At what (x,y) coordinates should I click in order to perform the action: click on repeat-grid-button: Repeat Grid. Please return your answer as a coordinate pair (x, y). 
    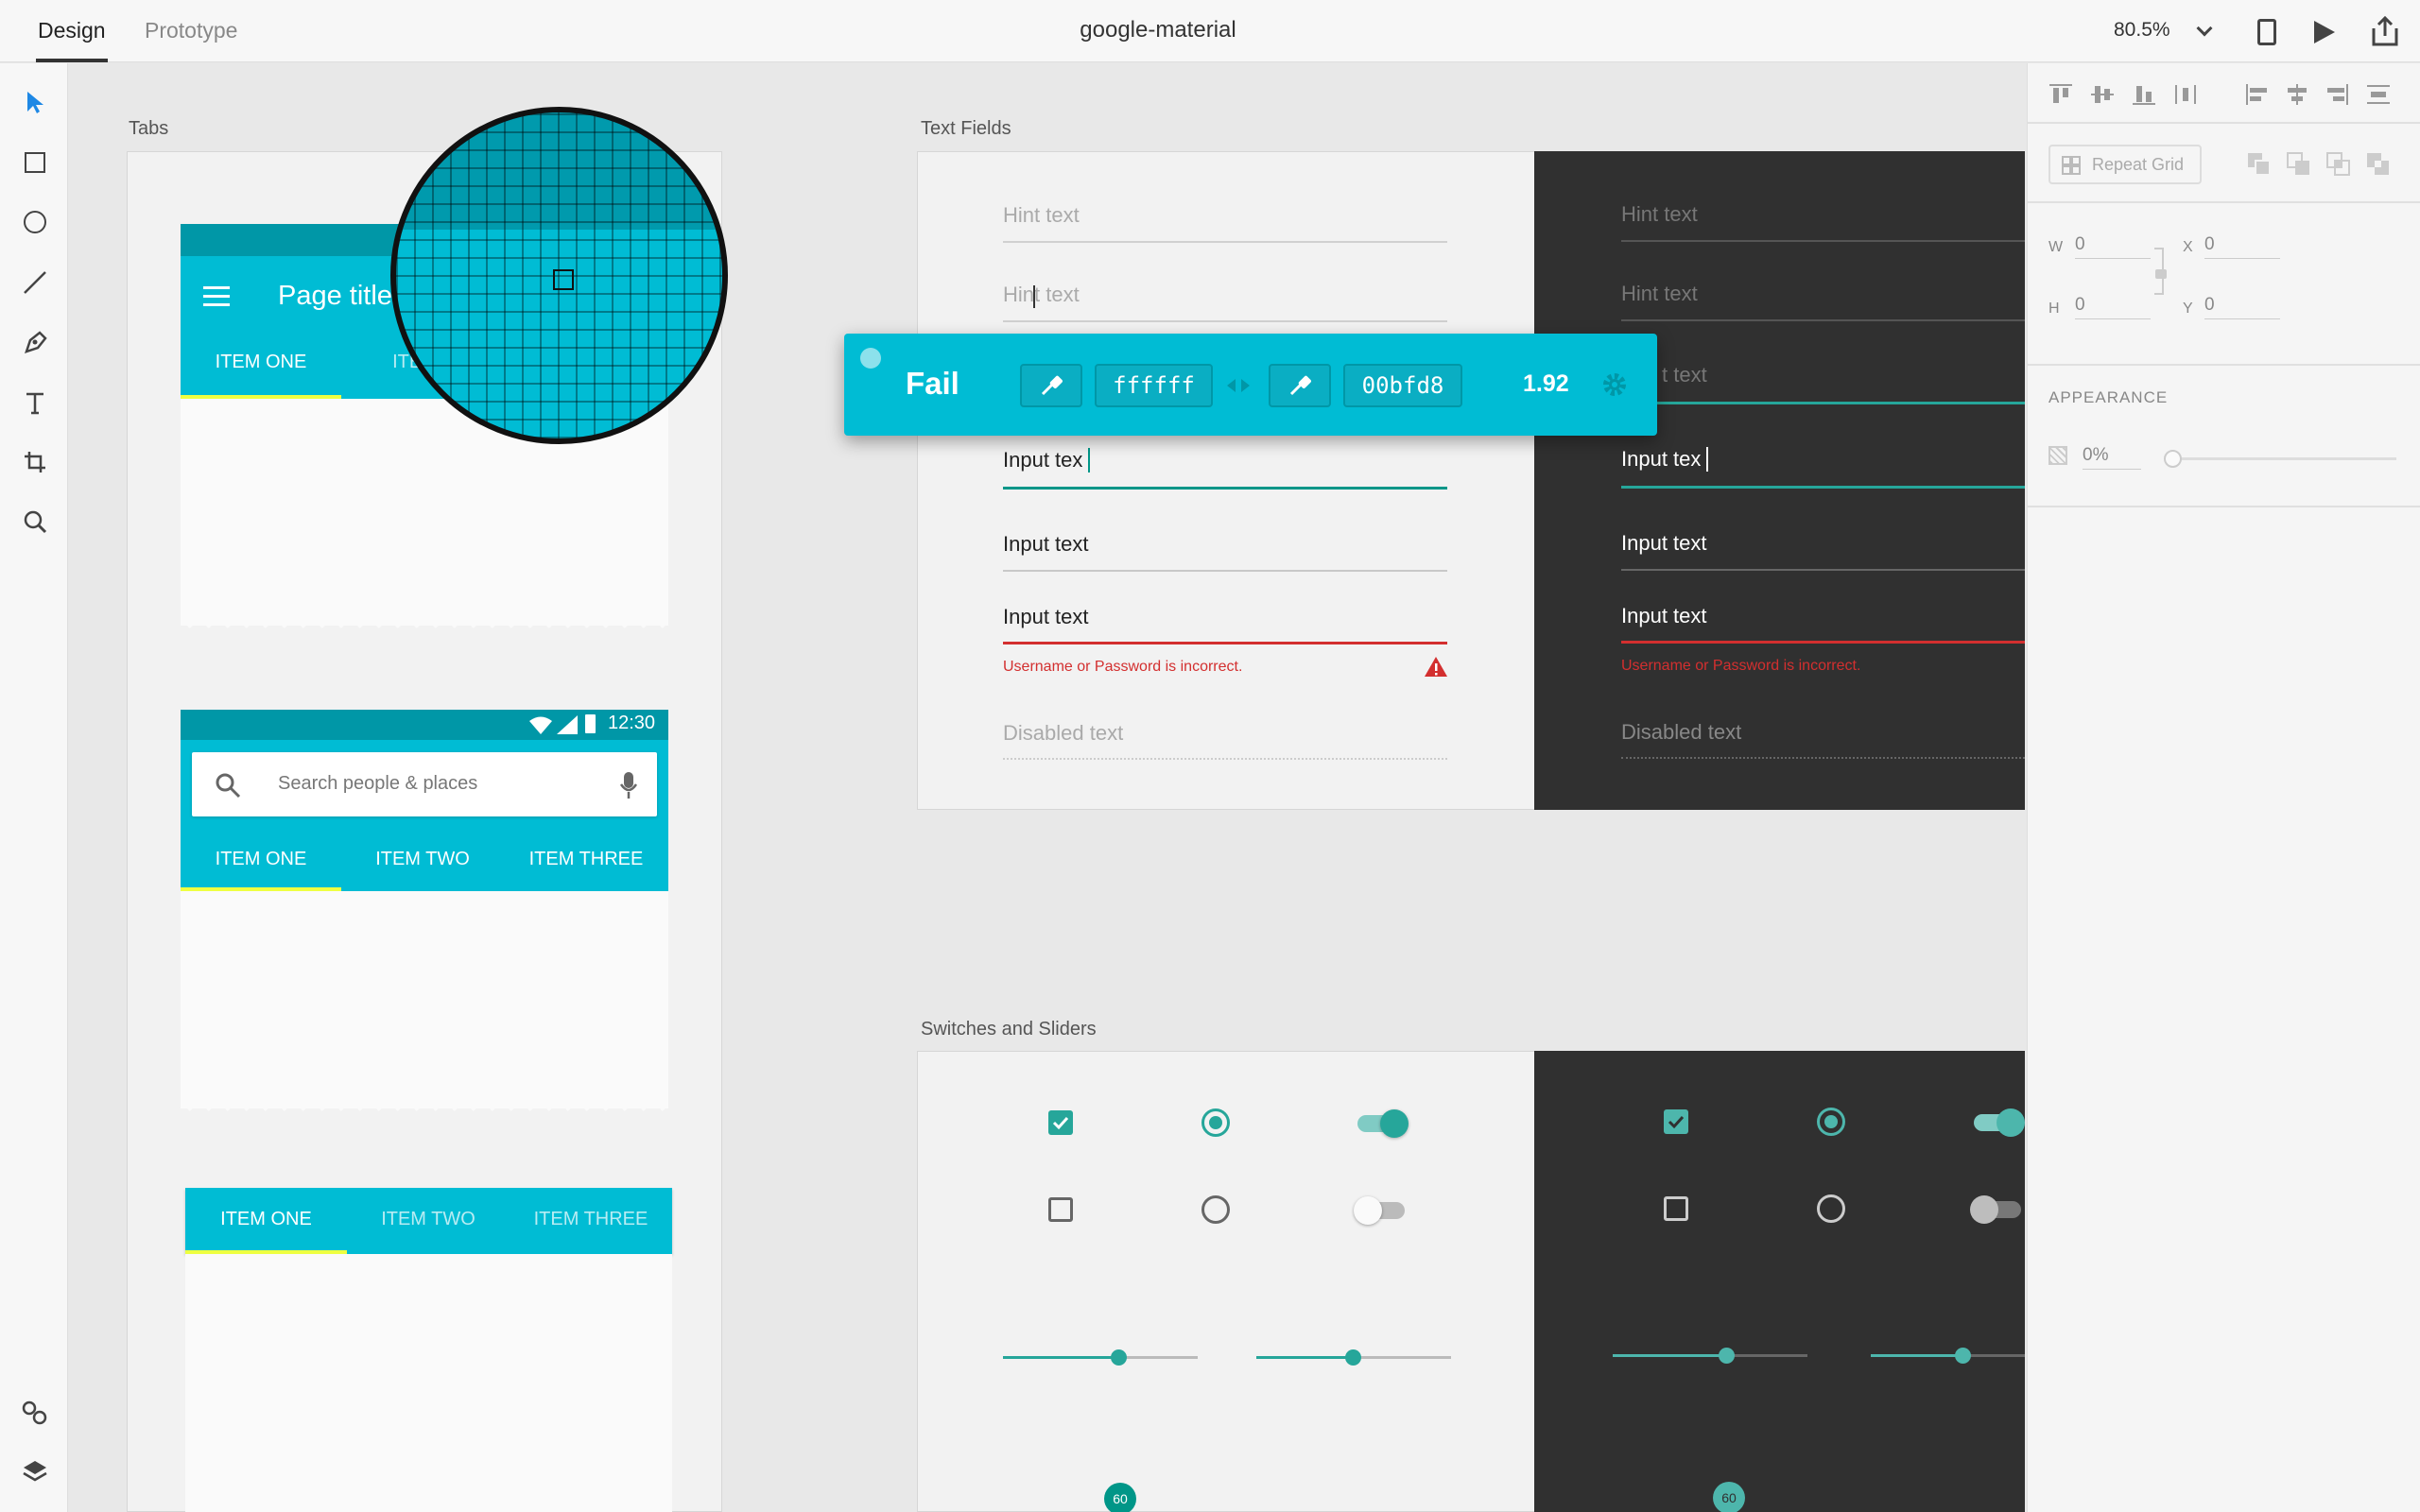
    Looking at the image, I should click on (2125, 164).